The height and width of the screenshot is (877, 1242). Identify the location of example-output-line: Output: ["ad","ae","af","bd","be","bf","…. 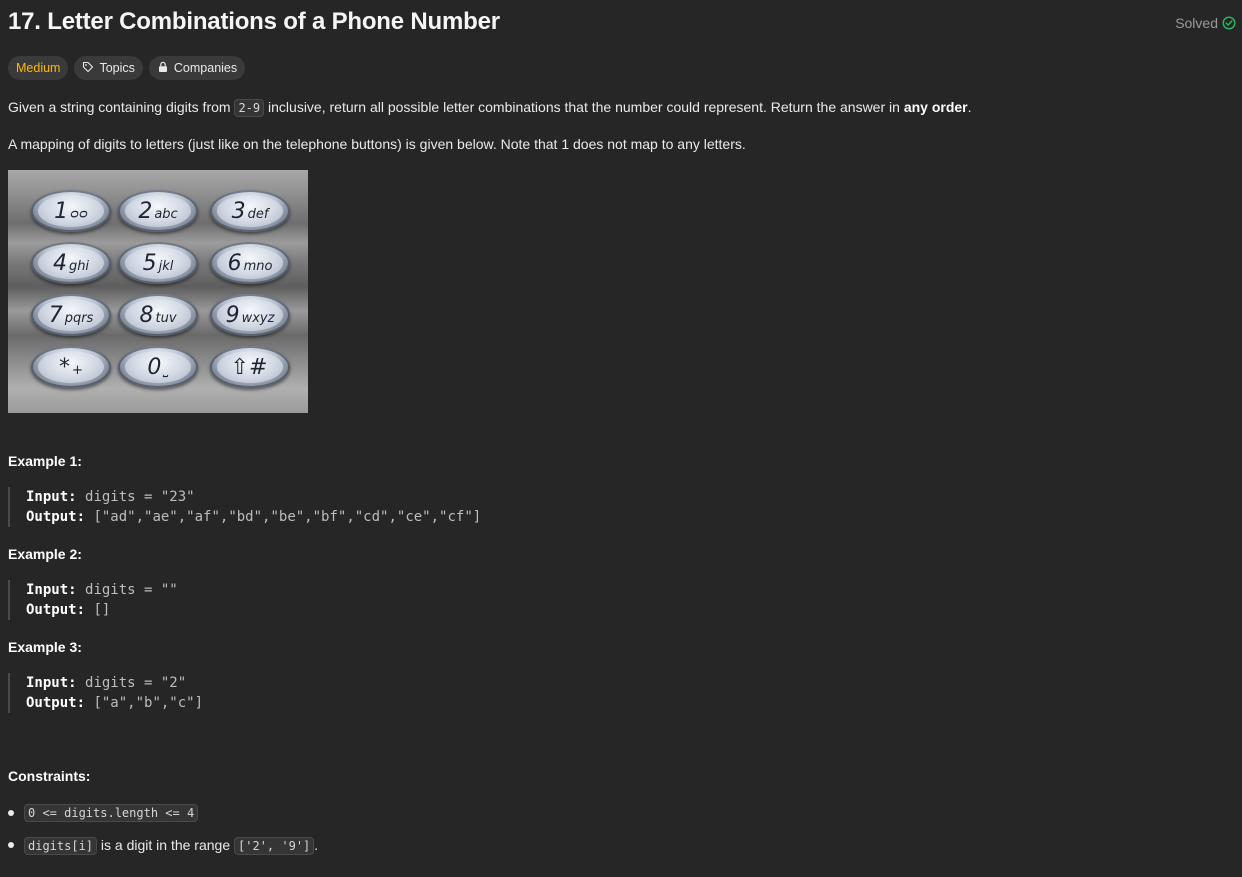
(253, 517).